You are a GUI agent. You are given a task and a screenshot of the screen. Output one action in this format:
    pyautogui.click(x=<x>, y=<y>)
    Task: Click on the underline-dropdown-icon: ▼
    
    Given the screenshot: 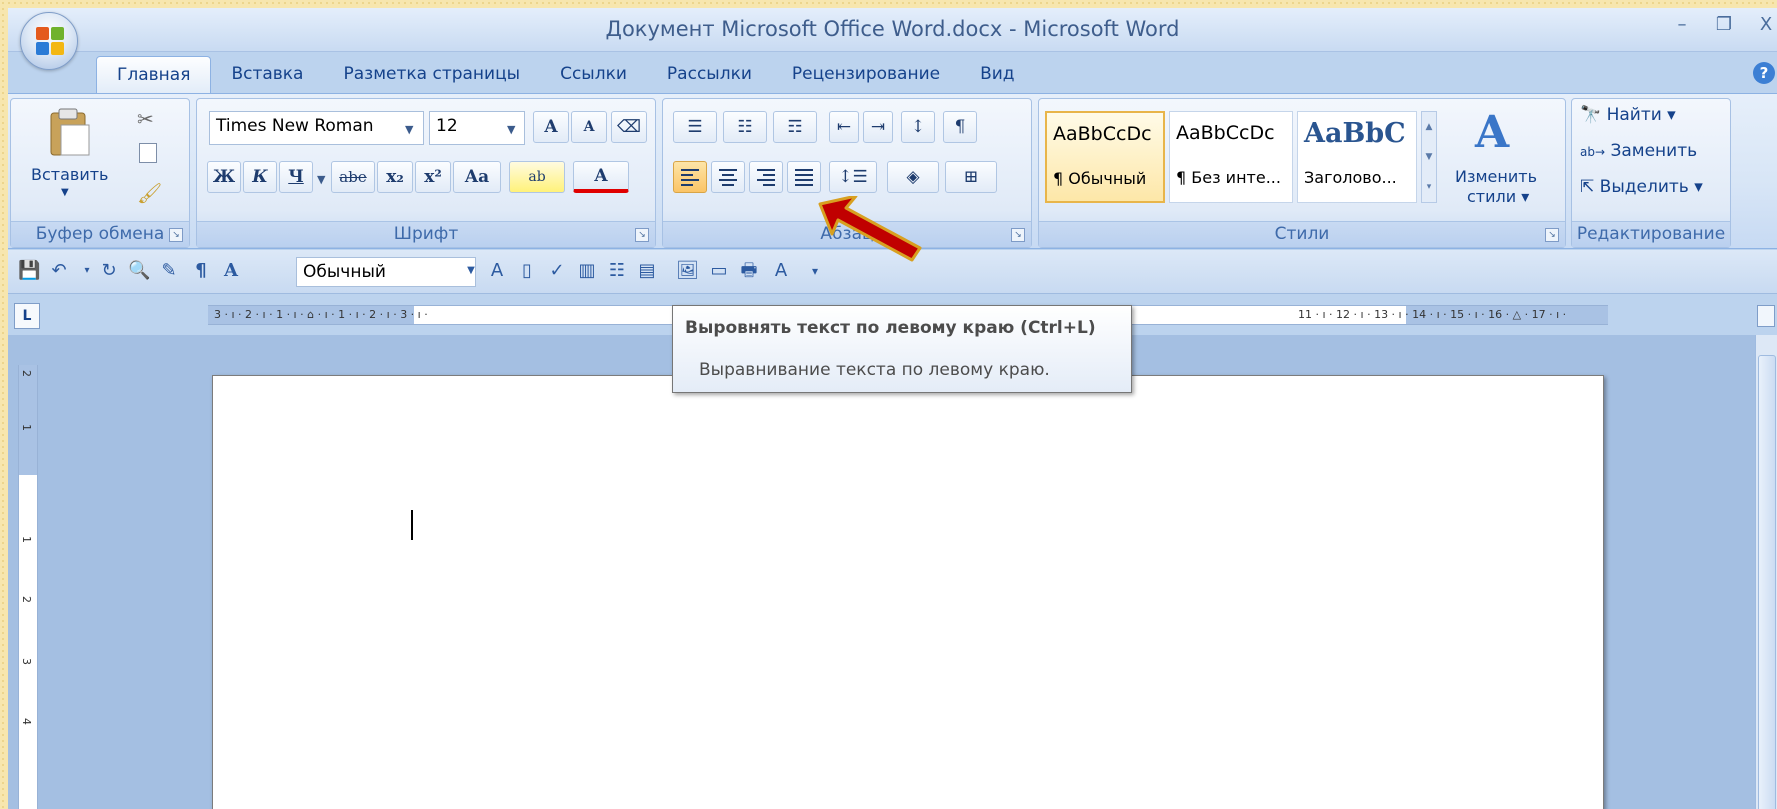 What is the action you would take?
    pyautogui.click(x=321, y=179)
    